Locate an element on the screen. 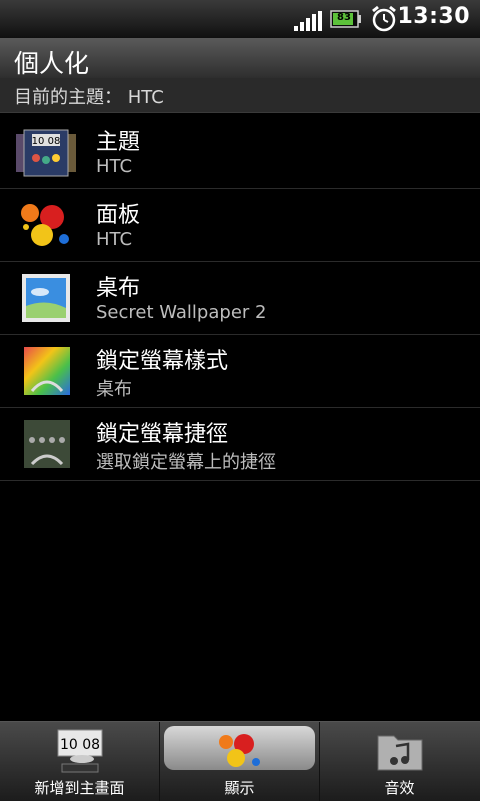 Image resolution: width=480 pixels, height=801 pixels. lockscreen-shortcut-icon is located at coordinates (47, 444).